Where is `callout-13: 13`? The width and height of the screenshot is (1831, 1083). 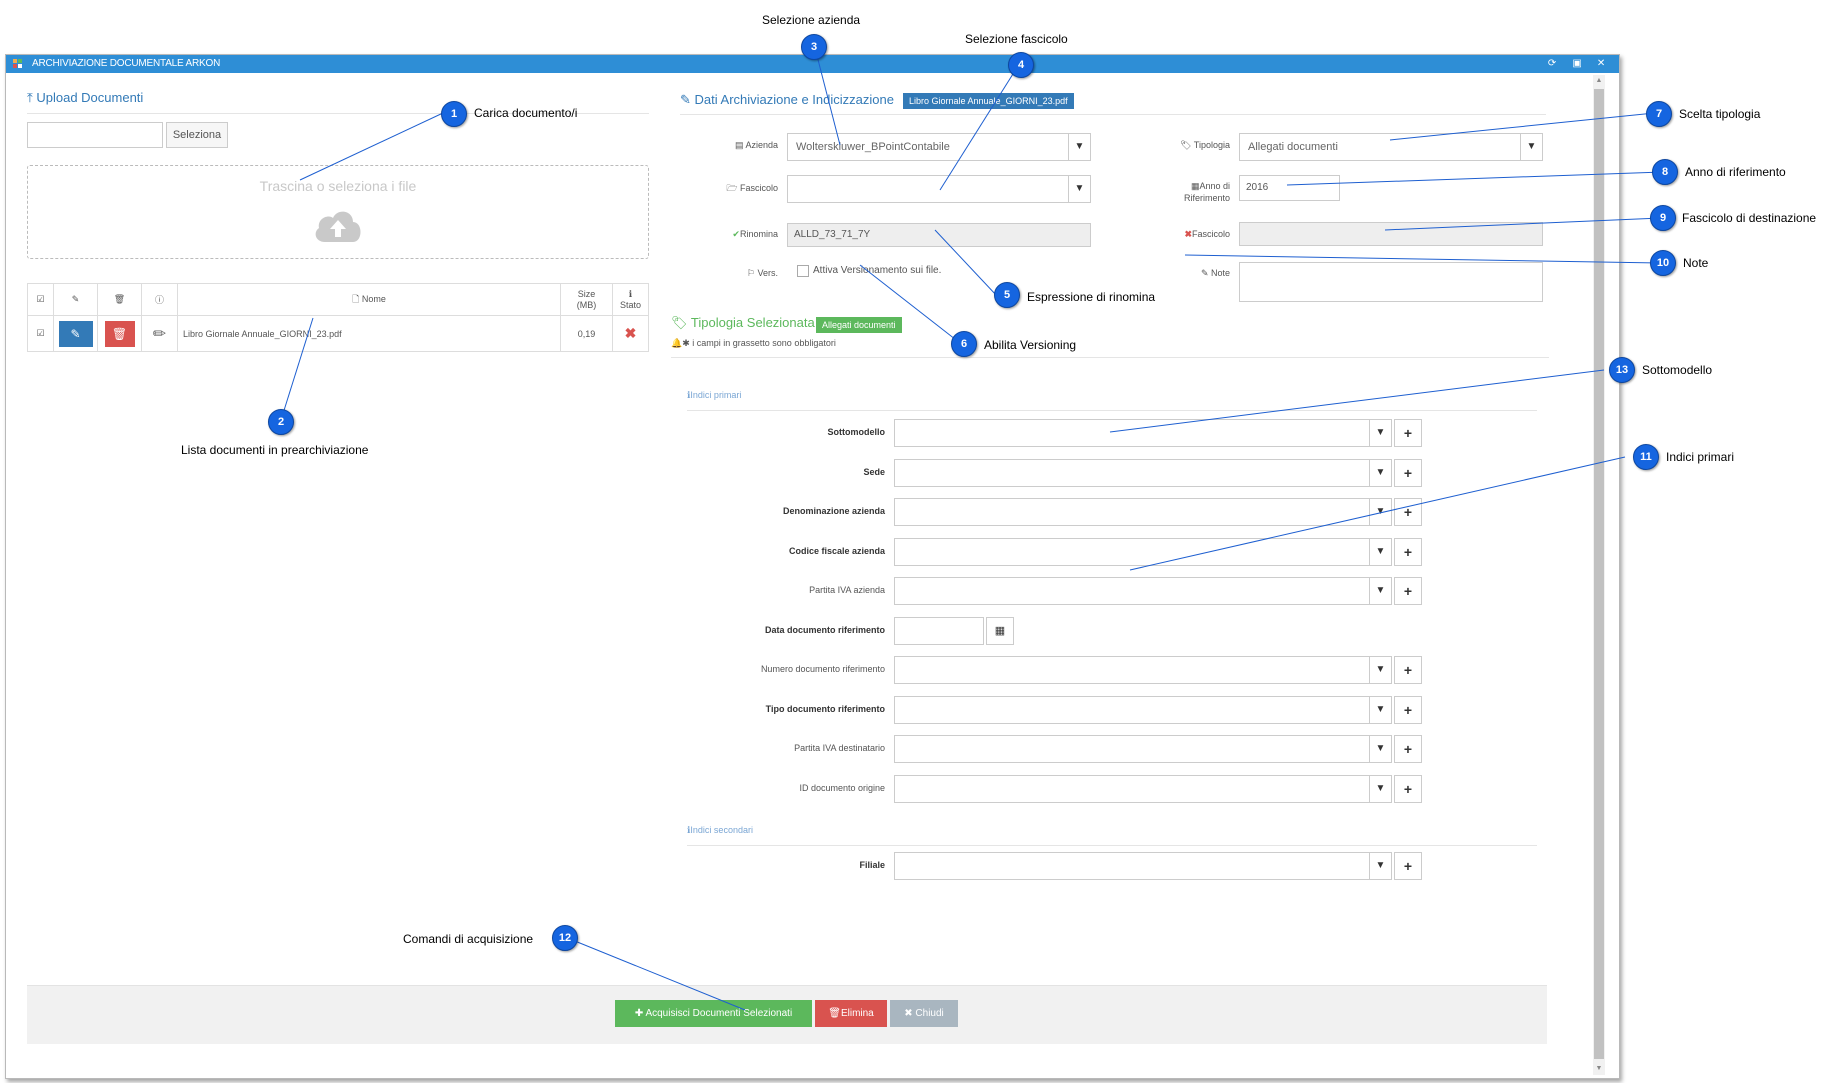 callout-13: 13 is located at coordinates (1622, 370).